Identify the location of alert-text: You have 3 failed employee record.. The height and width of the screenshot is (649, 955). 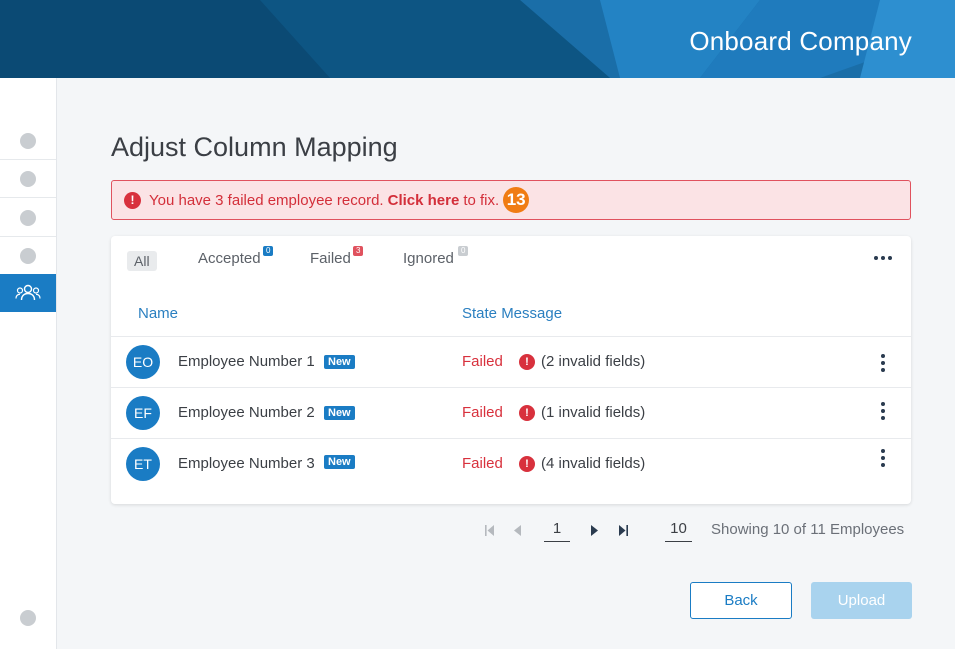
(266, 200).